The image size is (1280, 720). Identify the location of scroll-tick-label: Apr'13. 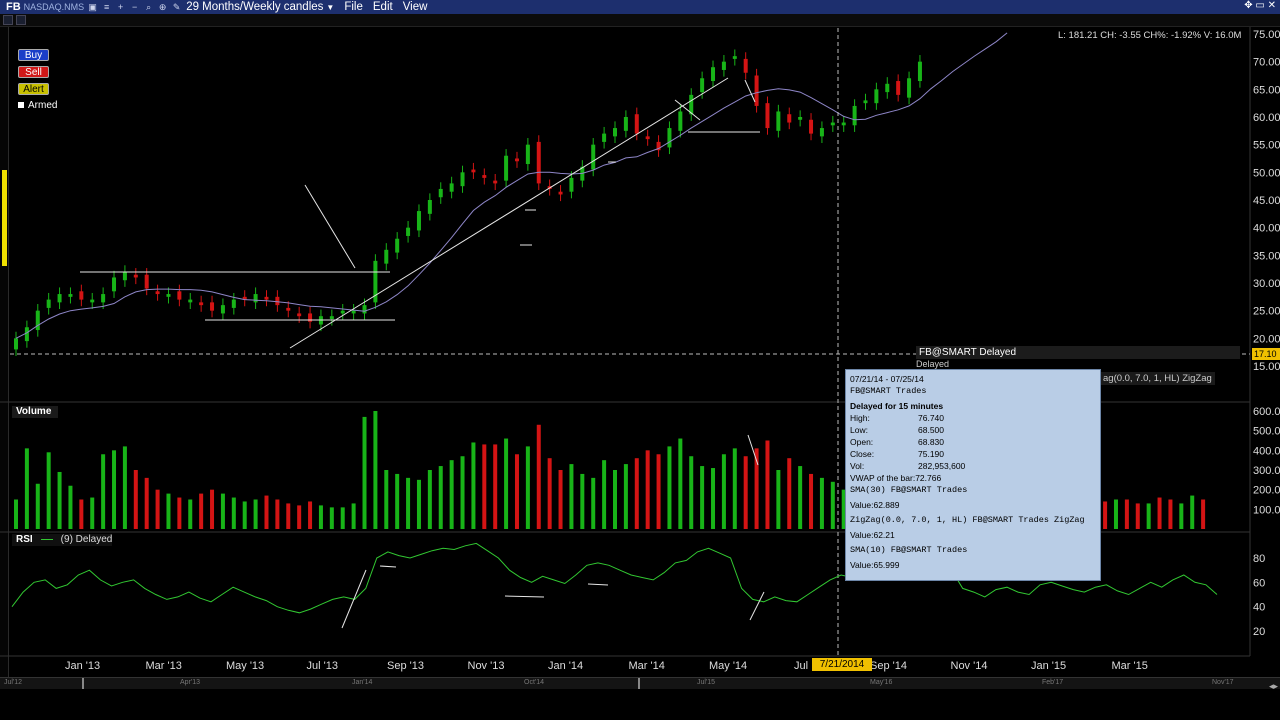
(190, 682).